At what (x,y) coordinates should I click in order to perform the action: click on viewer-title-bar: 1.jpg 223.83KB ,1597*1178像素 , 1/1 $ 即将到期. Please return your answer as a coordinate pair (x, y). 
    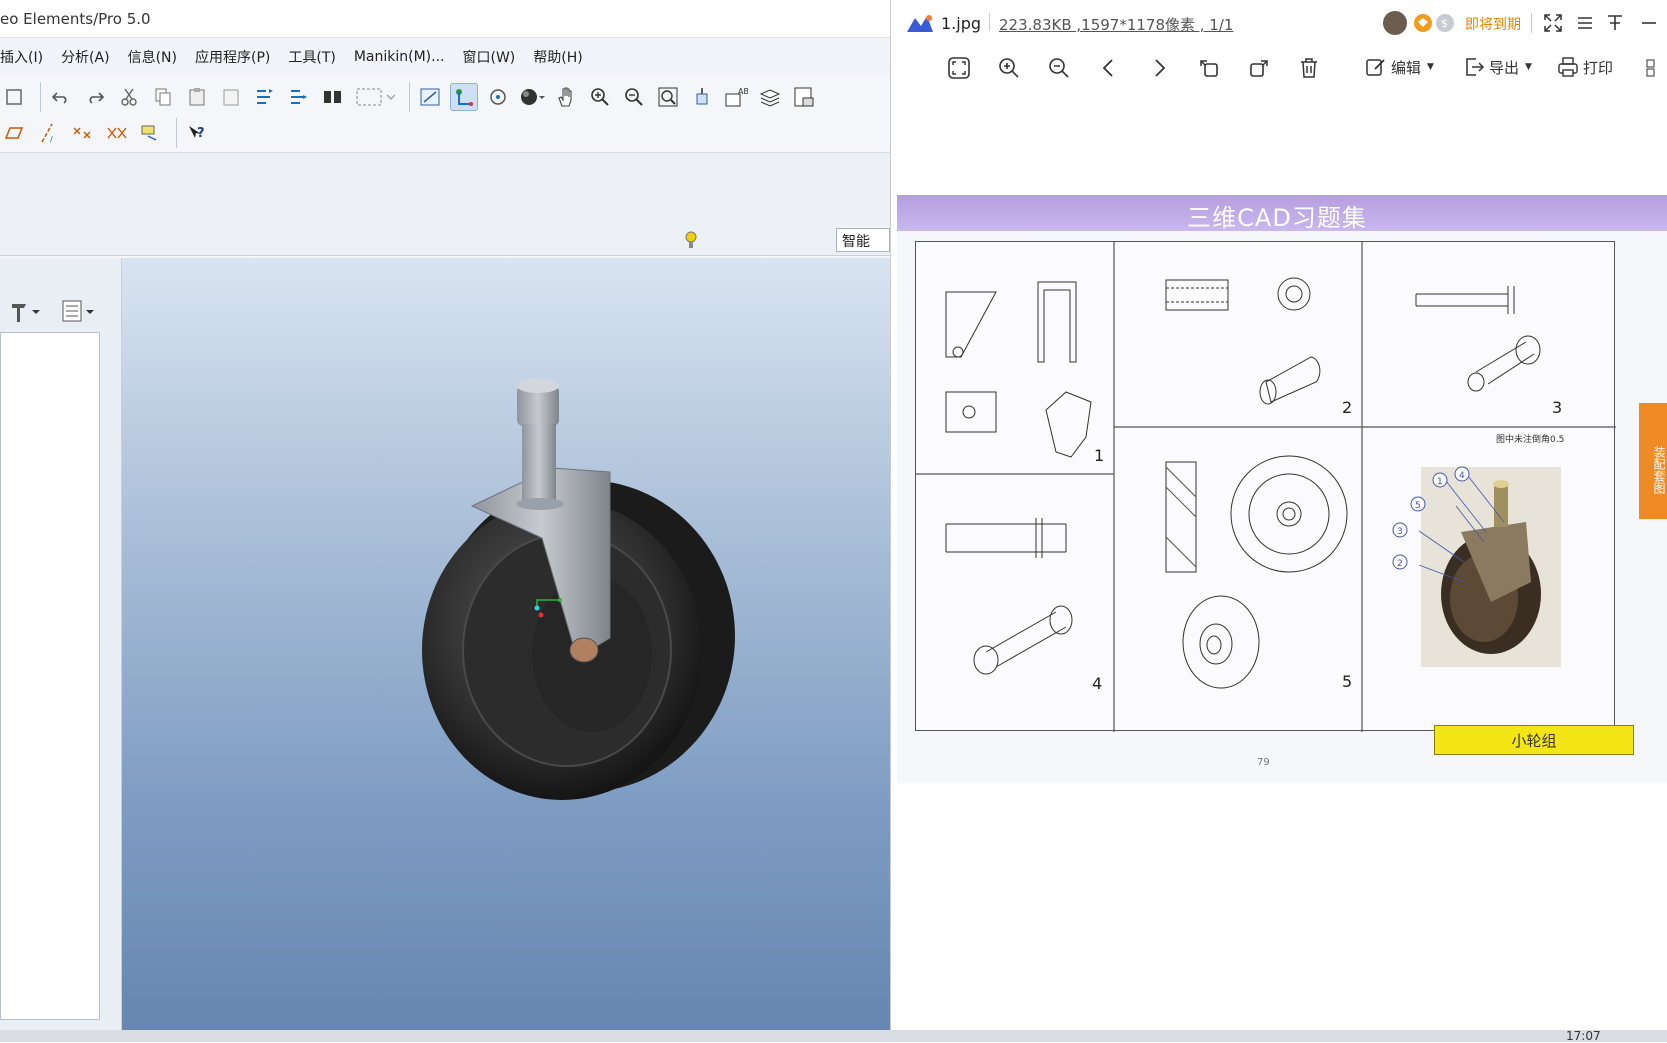
    Looking at the image, I should click on (1279, 23).